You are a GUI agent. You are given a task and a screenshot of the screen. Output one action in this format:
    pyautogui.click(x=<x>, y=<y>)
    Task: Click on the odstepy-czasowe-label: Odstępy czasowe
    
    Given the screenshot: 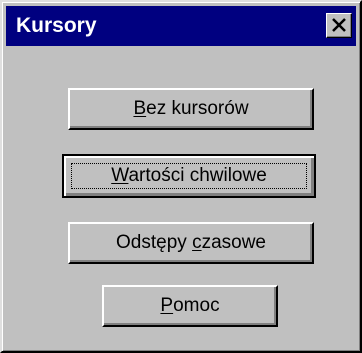 What is the action you would take?
    pyautogui.click(x=191, y=242)
    